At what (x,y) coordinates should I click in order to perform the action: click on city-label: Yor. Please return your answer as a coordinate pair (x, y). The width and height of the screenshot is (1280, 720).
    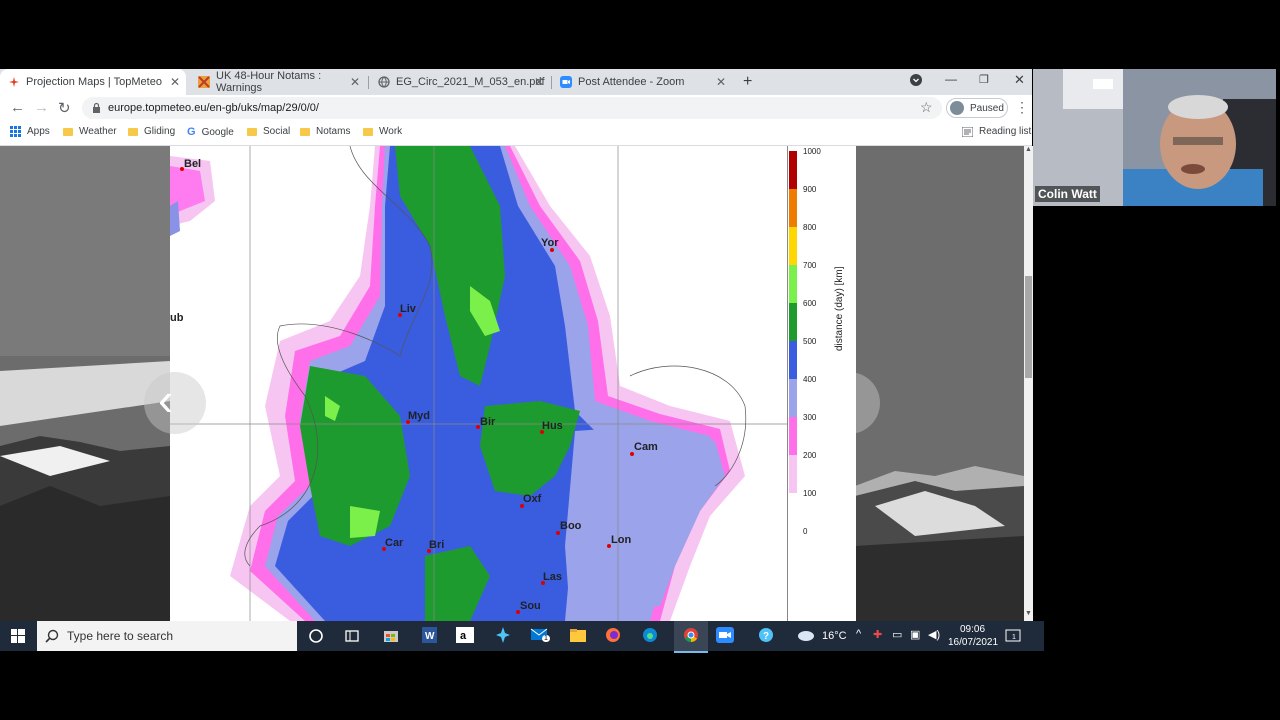
    Looking at the image, I should click on (550, 243).